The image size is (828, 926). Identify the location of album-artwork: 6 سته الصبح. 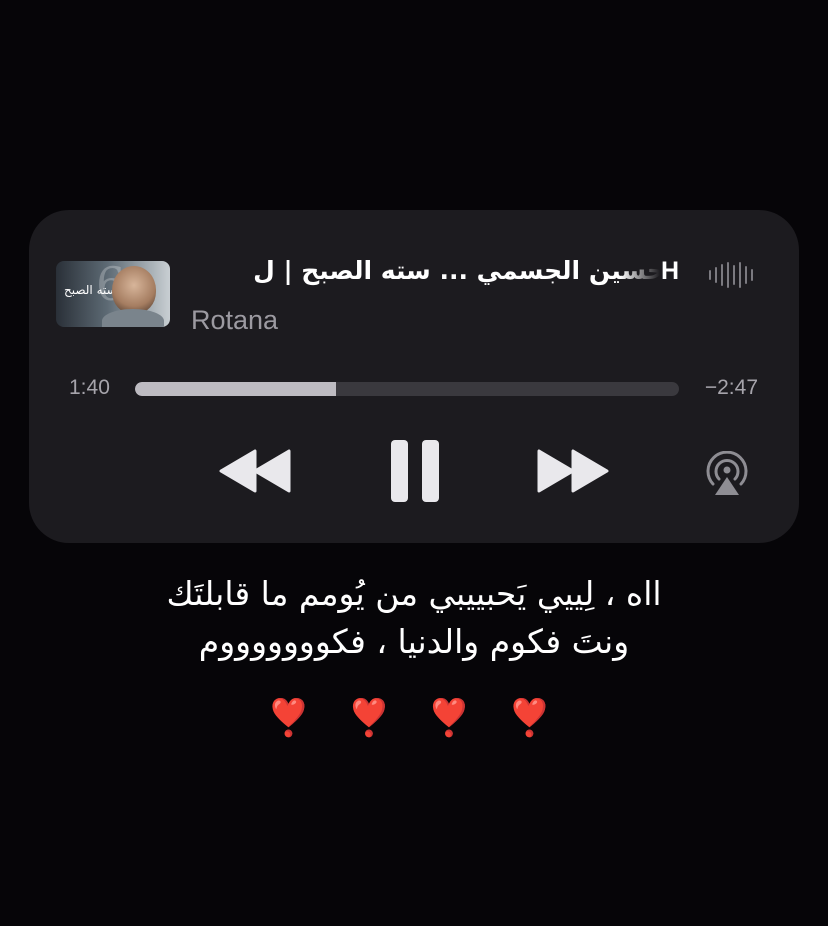
(113, 294).